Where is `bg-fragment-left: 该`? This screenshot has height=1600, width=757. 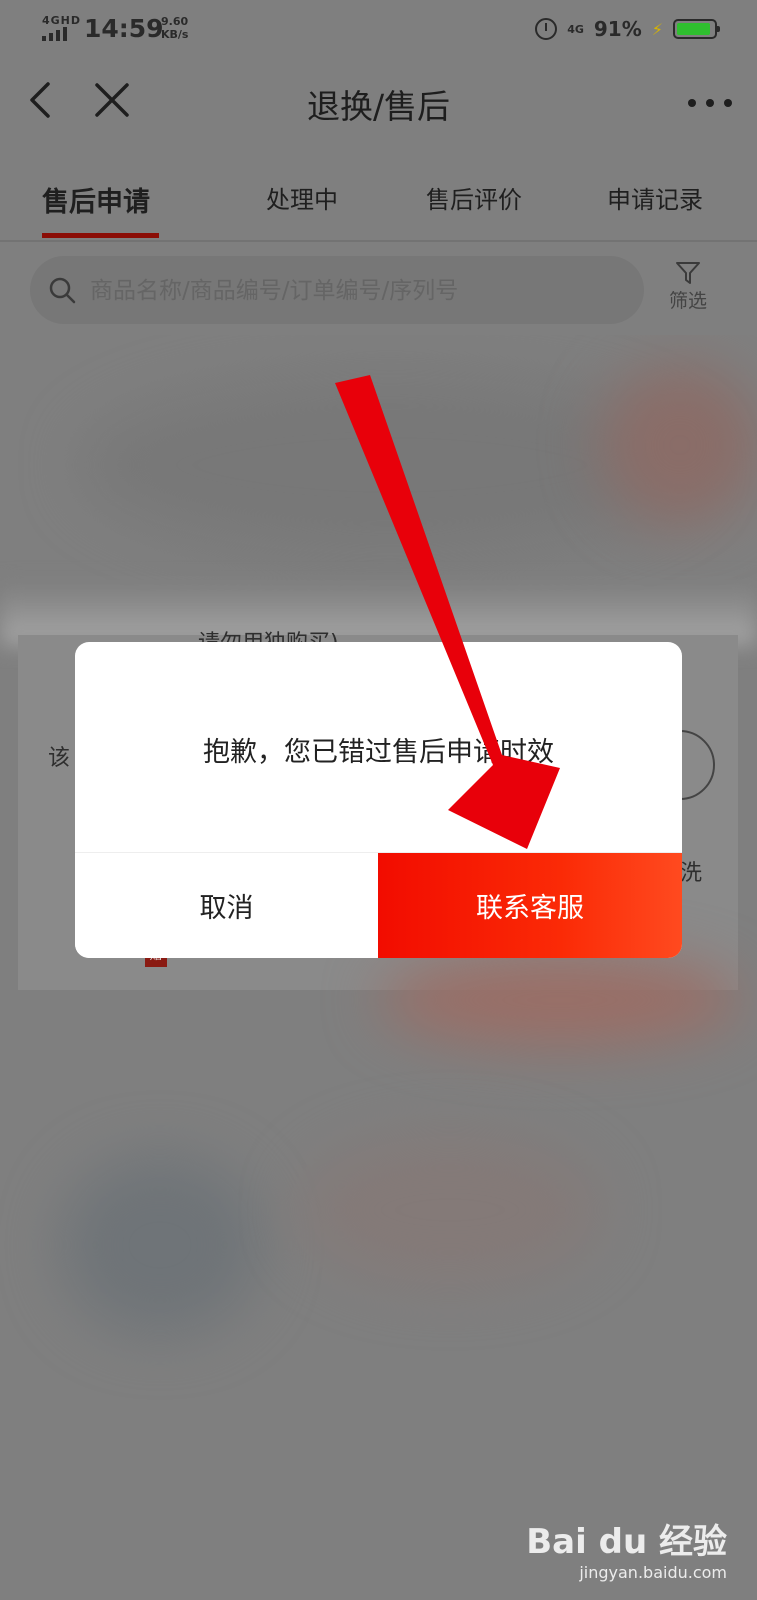
bg-fragment-left: 该 is located at coordinates (59, 758).